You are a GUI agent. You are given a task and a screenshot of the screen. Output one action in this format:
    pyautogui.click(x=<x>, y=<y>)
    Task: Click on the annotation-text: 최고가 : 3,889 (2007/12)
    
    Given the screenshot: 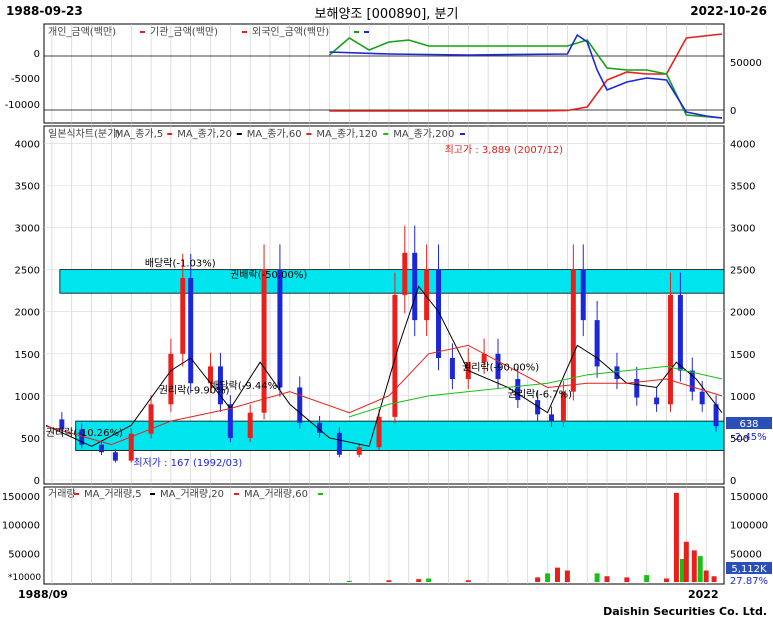 What is the action you would take?
    pyautogui.click(x=504, y=150)
    